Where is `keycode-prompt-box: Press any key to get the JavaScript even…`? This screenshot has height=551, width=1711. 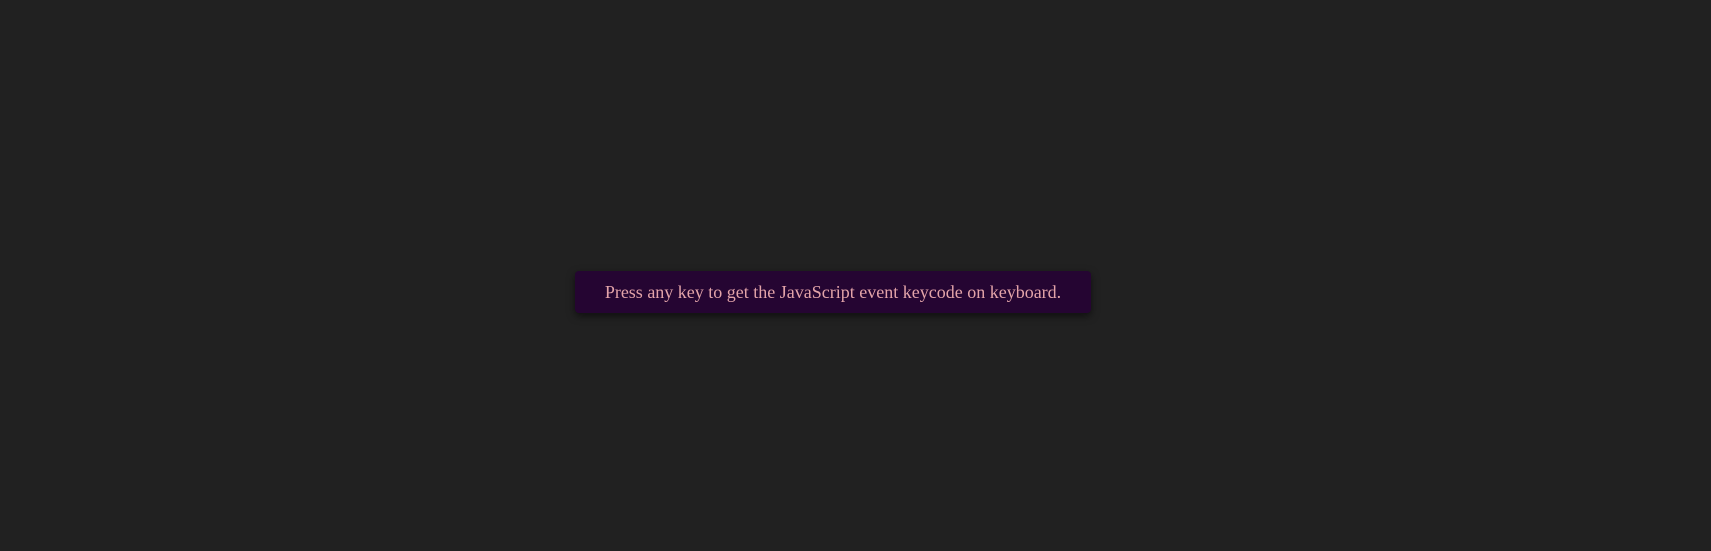 keycode-prompt-box: Press any key to get the JavaScript even… is located at coordinates (833, 292).